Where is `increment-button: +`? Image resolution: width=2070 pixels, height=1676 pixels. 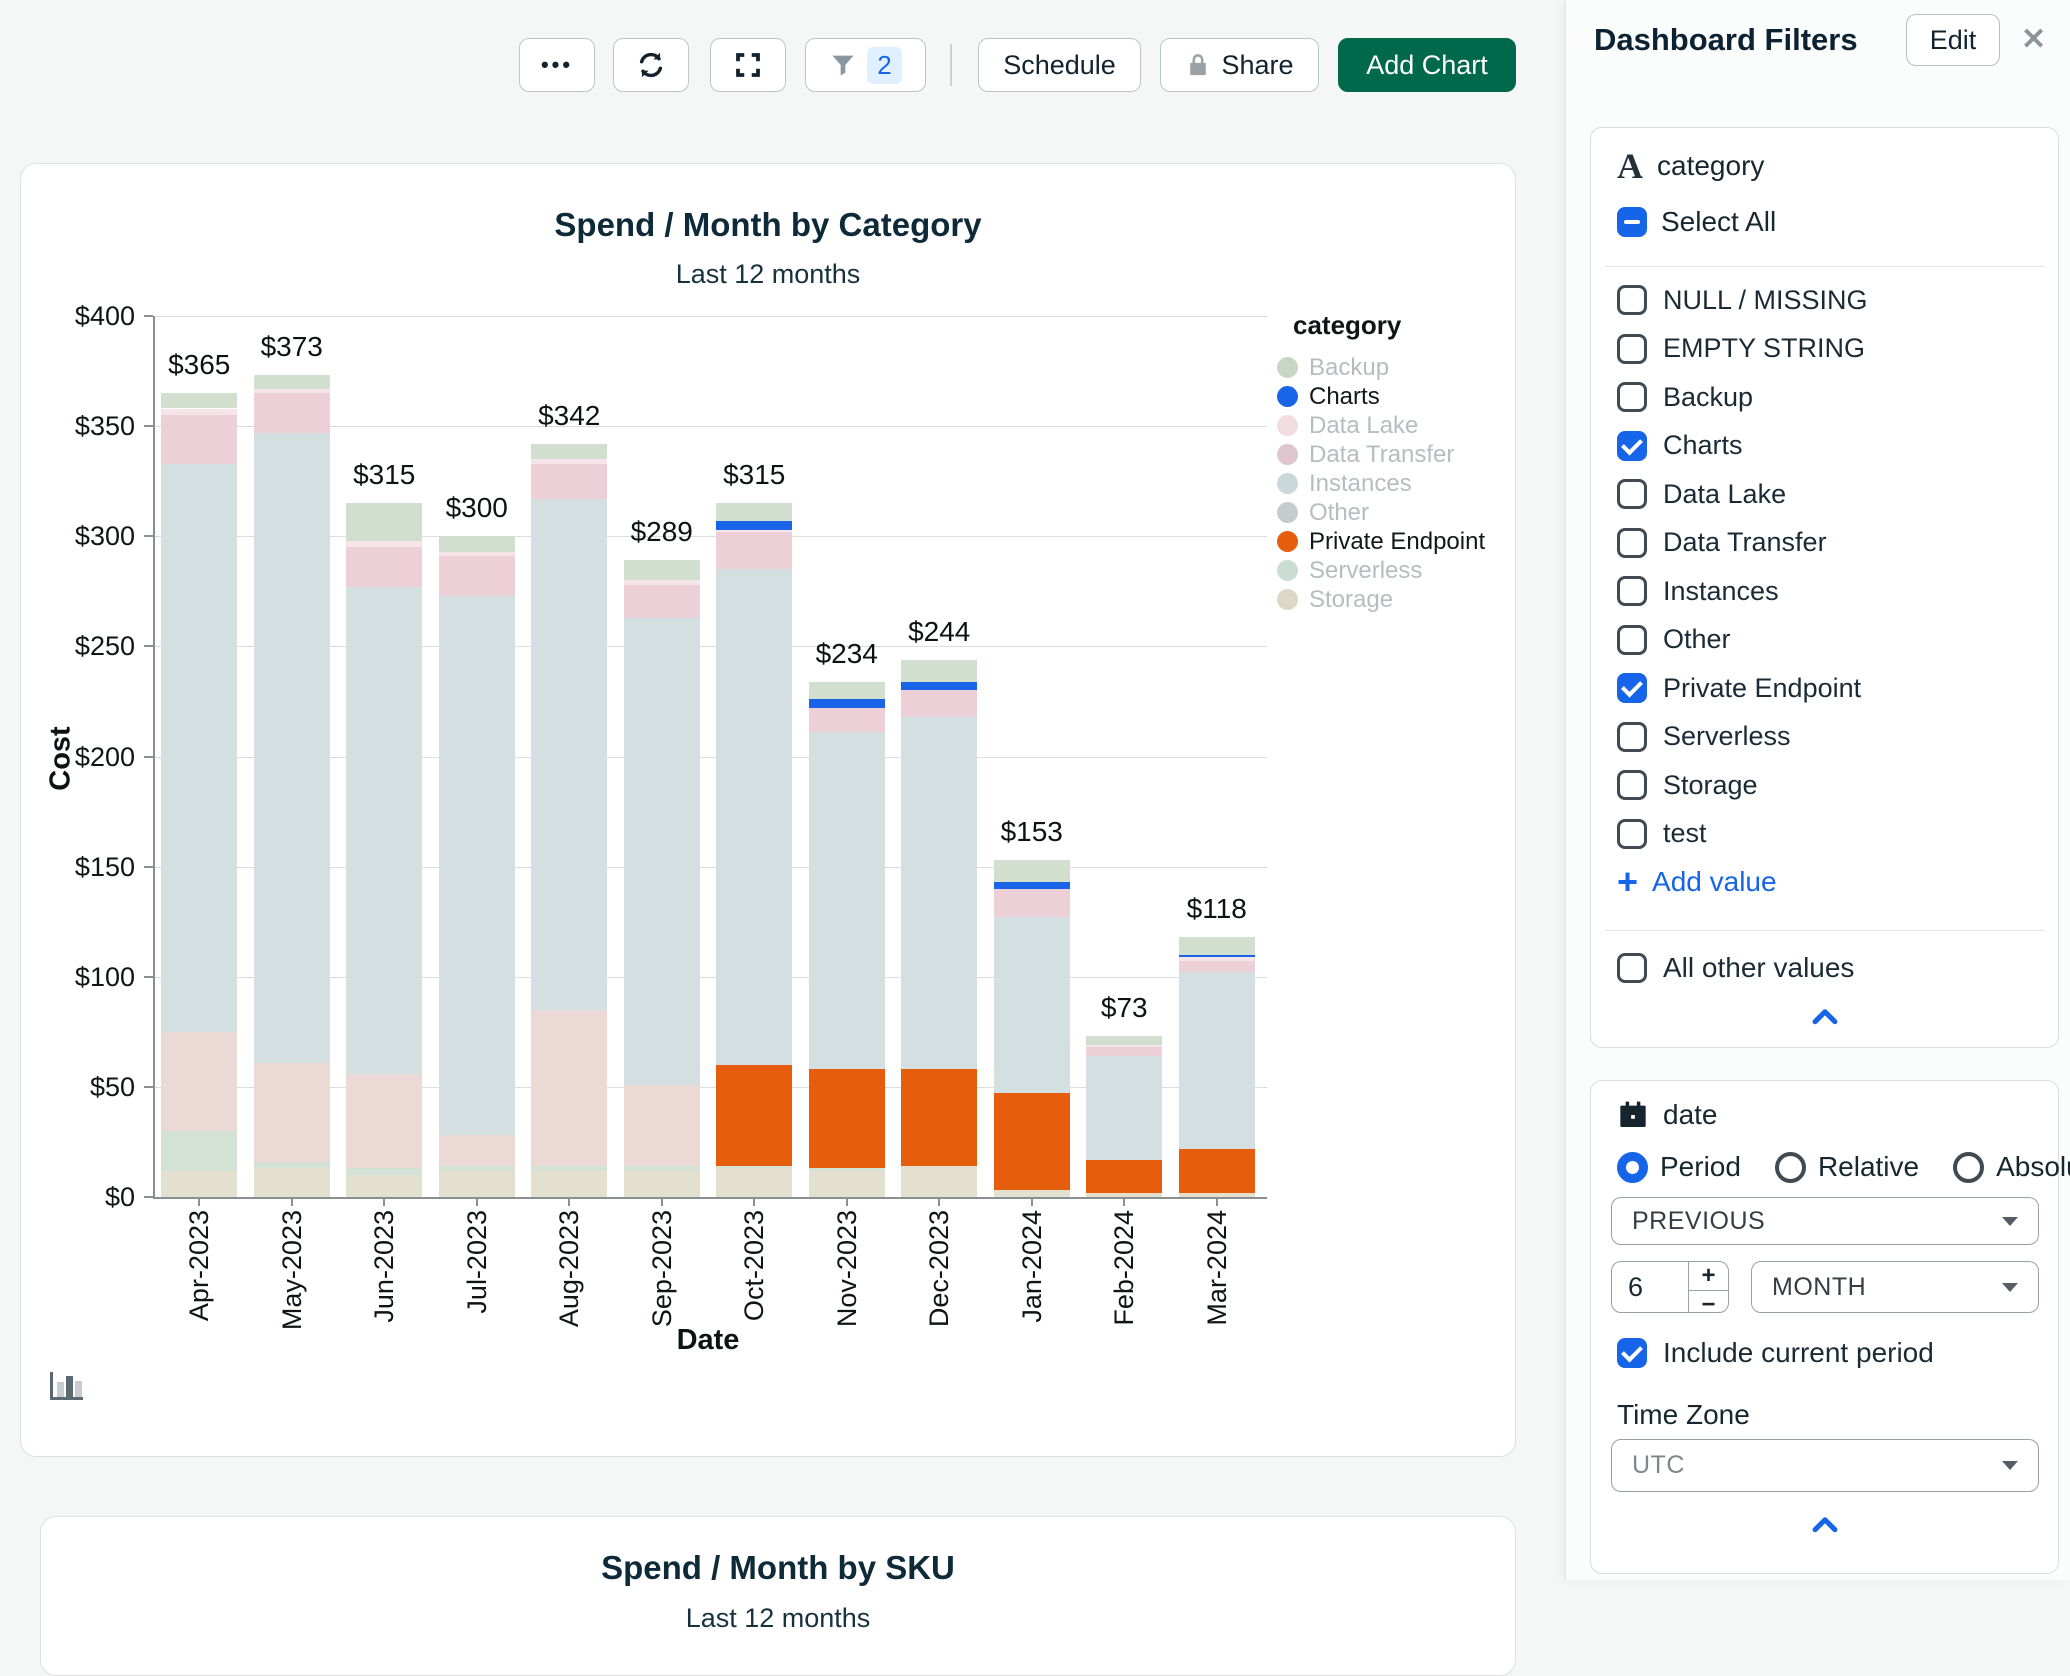
increment-button: + is located at coordinates (1708, 1276).